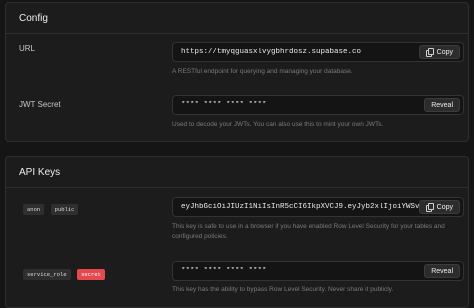 Image resolution: width=474 pixels, height=308 pixels. What do you see at coordinates (27, 48) in the screenshot?
I see `url-label: URL` at bounding box center [27, 48].